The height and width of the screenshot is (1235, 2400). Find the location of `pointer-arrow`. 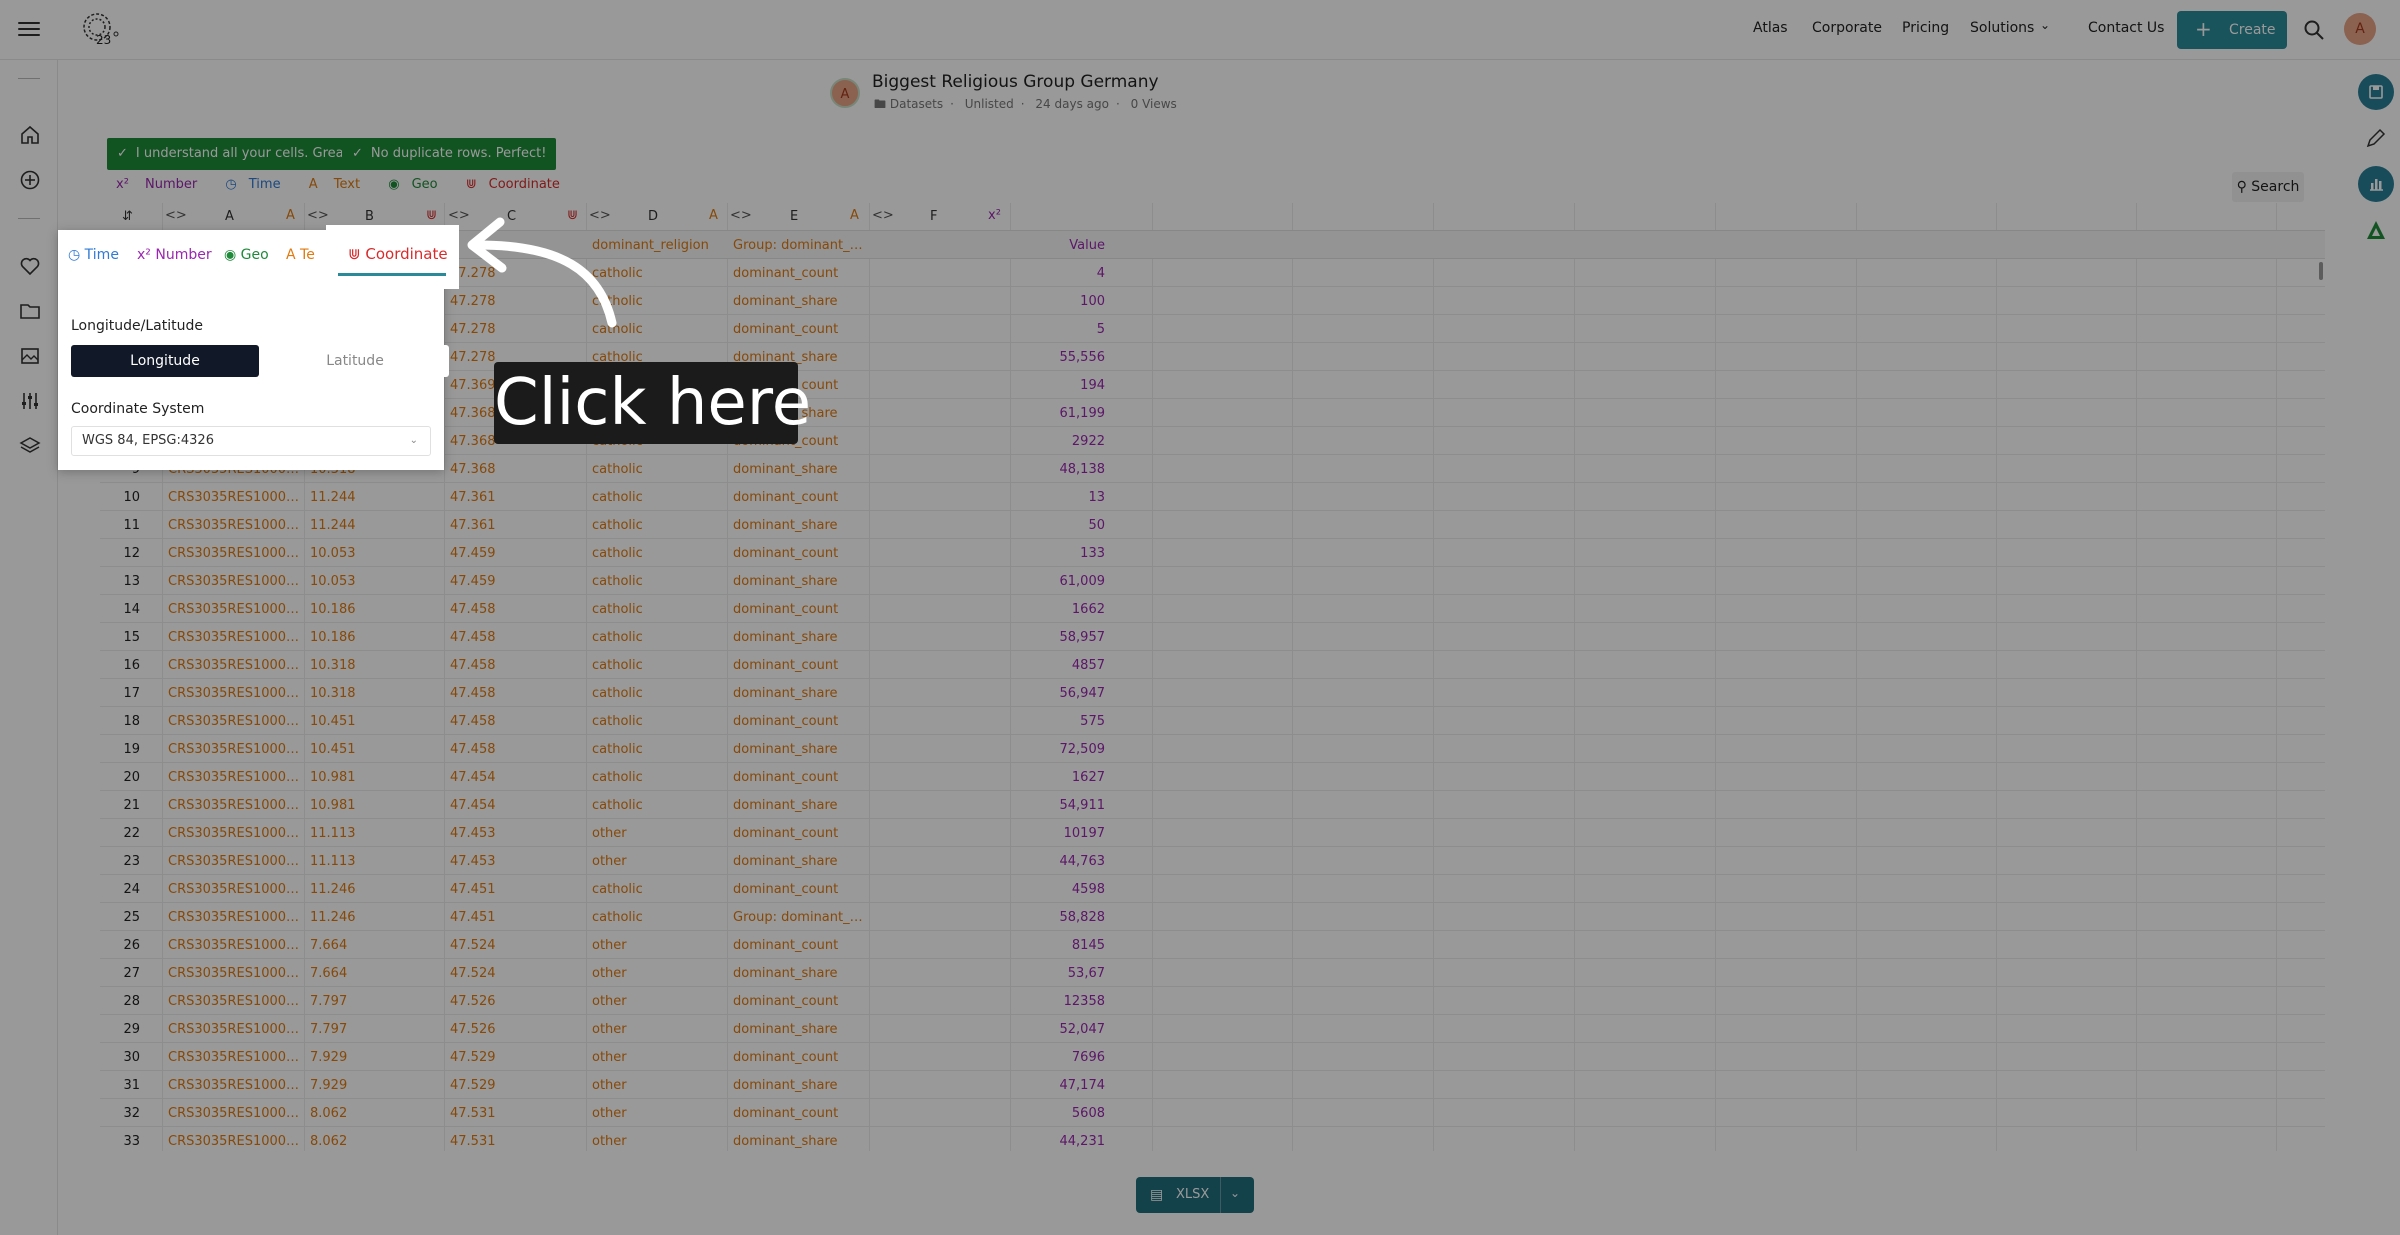

pointer-arrow is located at coordinates (542, 272).